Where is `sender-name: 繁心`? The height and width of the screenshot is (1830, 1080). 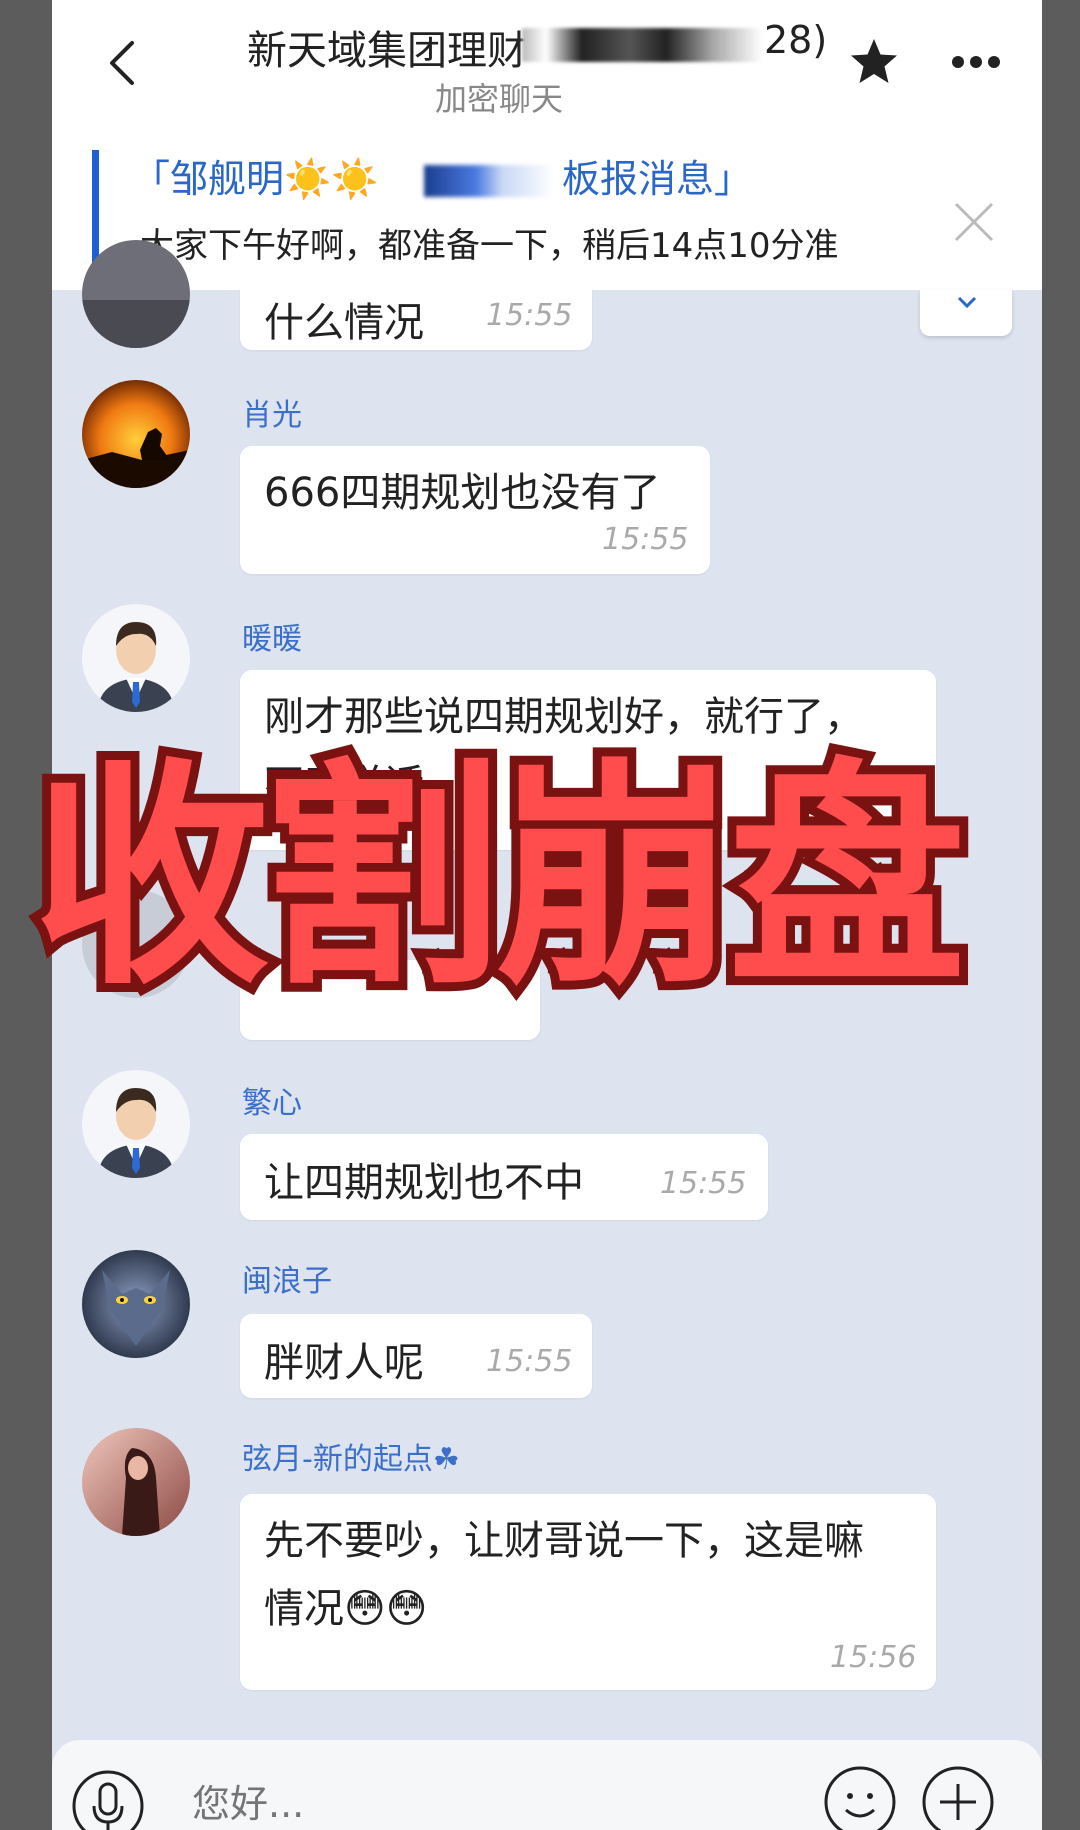
sender-name: 繁心 is located at coordinates (272, 1103).